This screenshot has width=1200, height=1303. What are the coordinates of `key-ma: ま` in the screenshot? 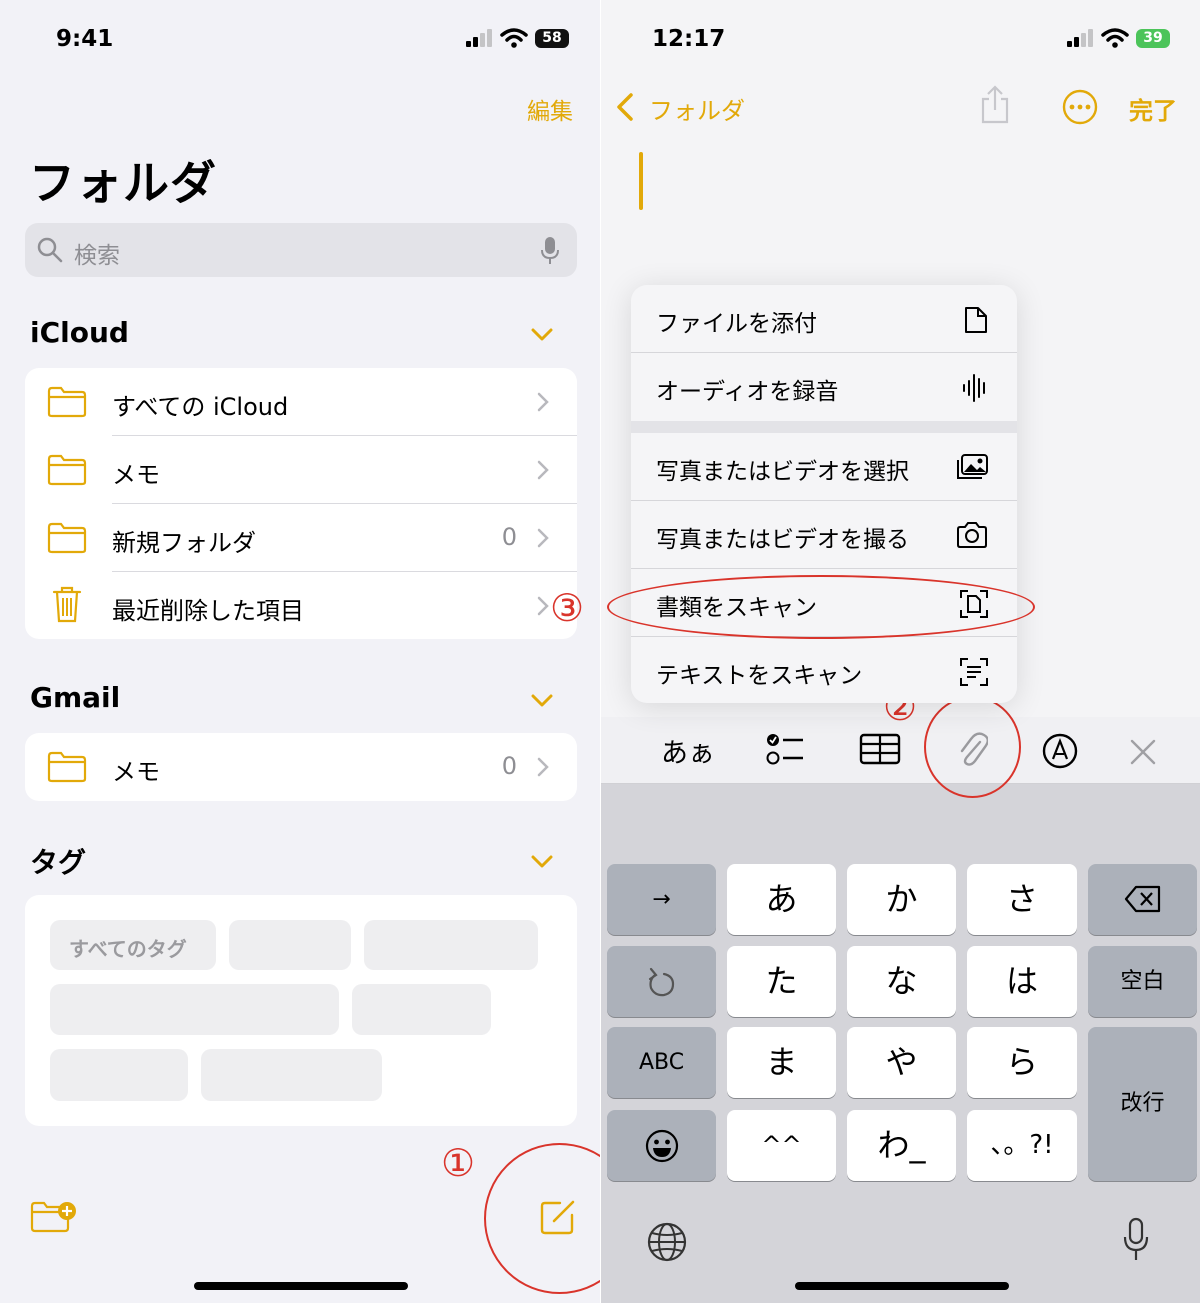 It's located at (781, 1062).